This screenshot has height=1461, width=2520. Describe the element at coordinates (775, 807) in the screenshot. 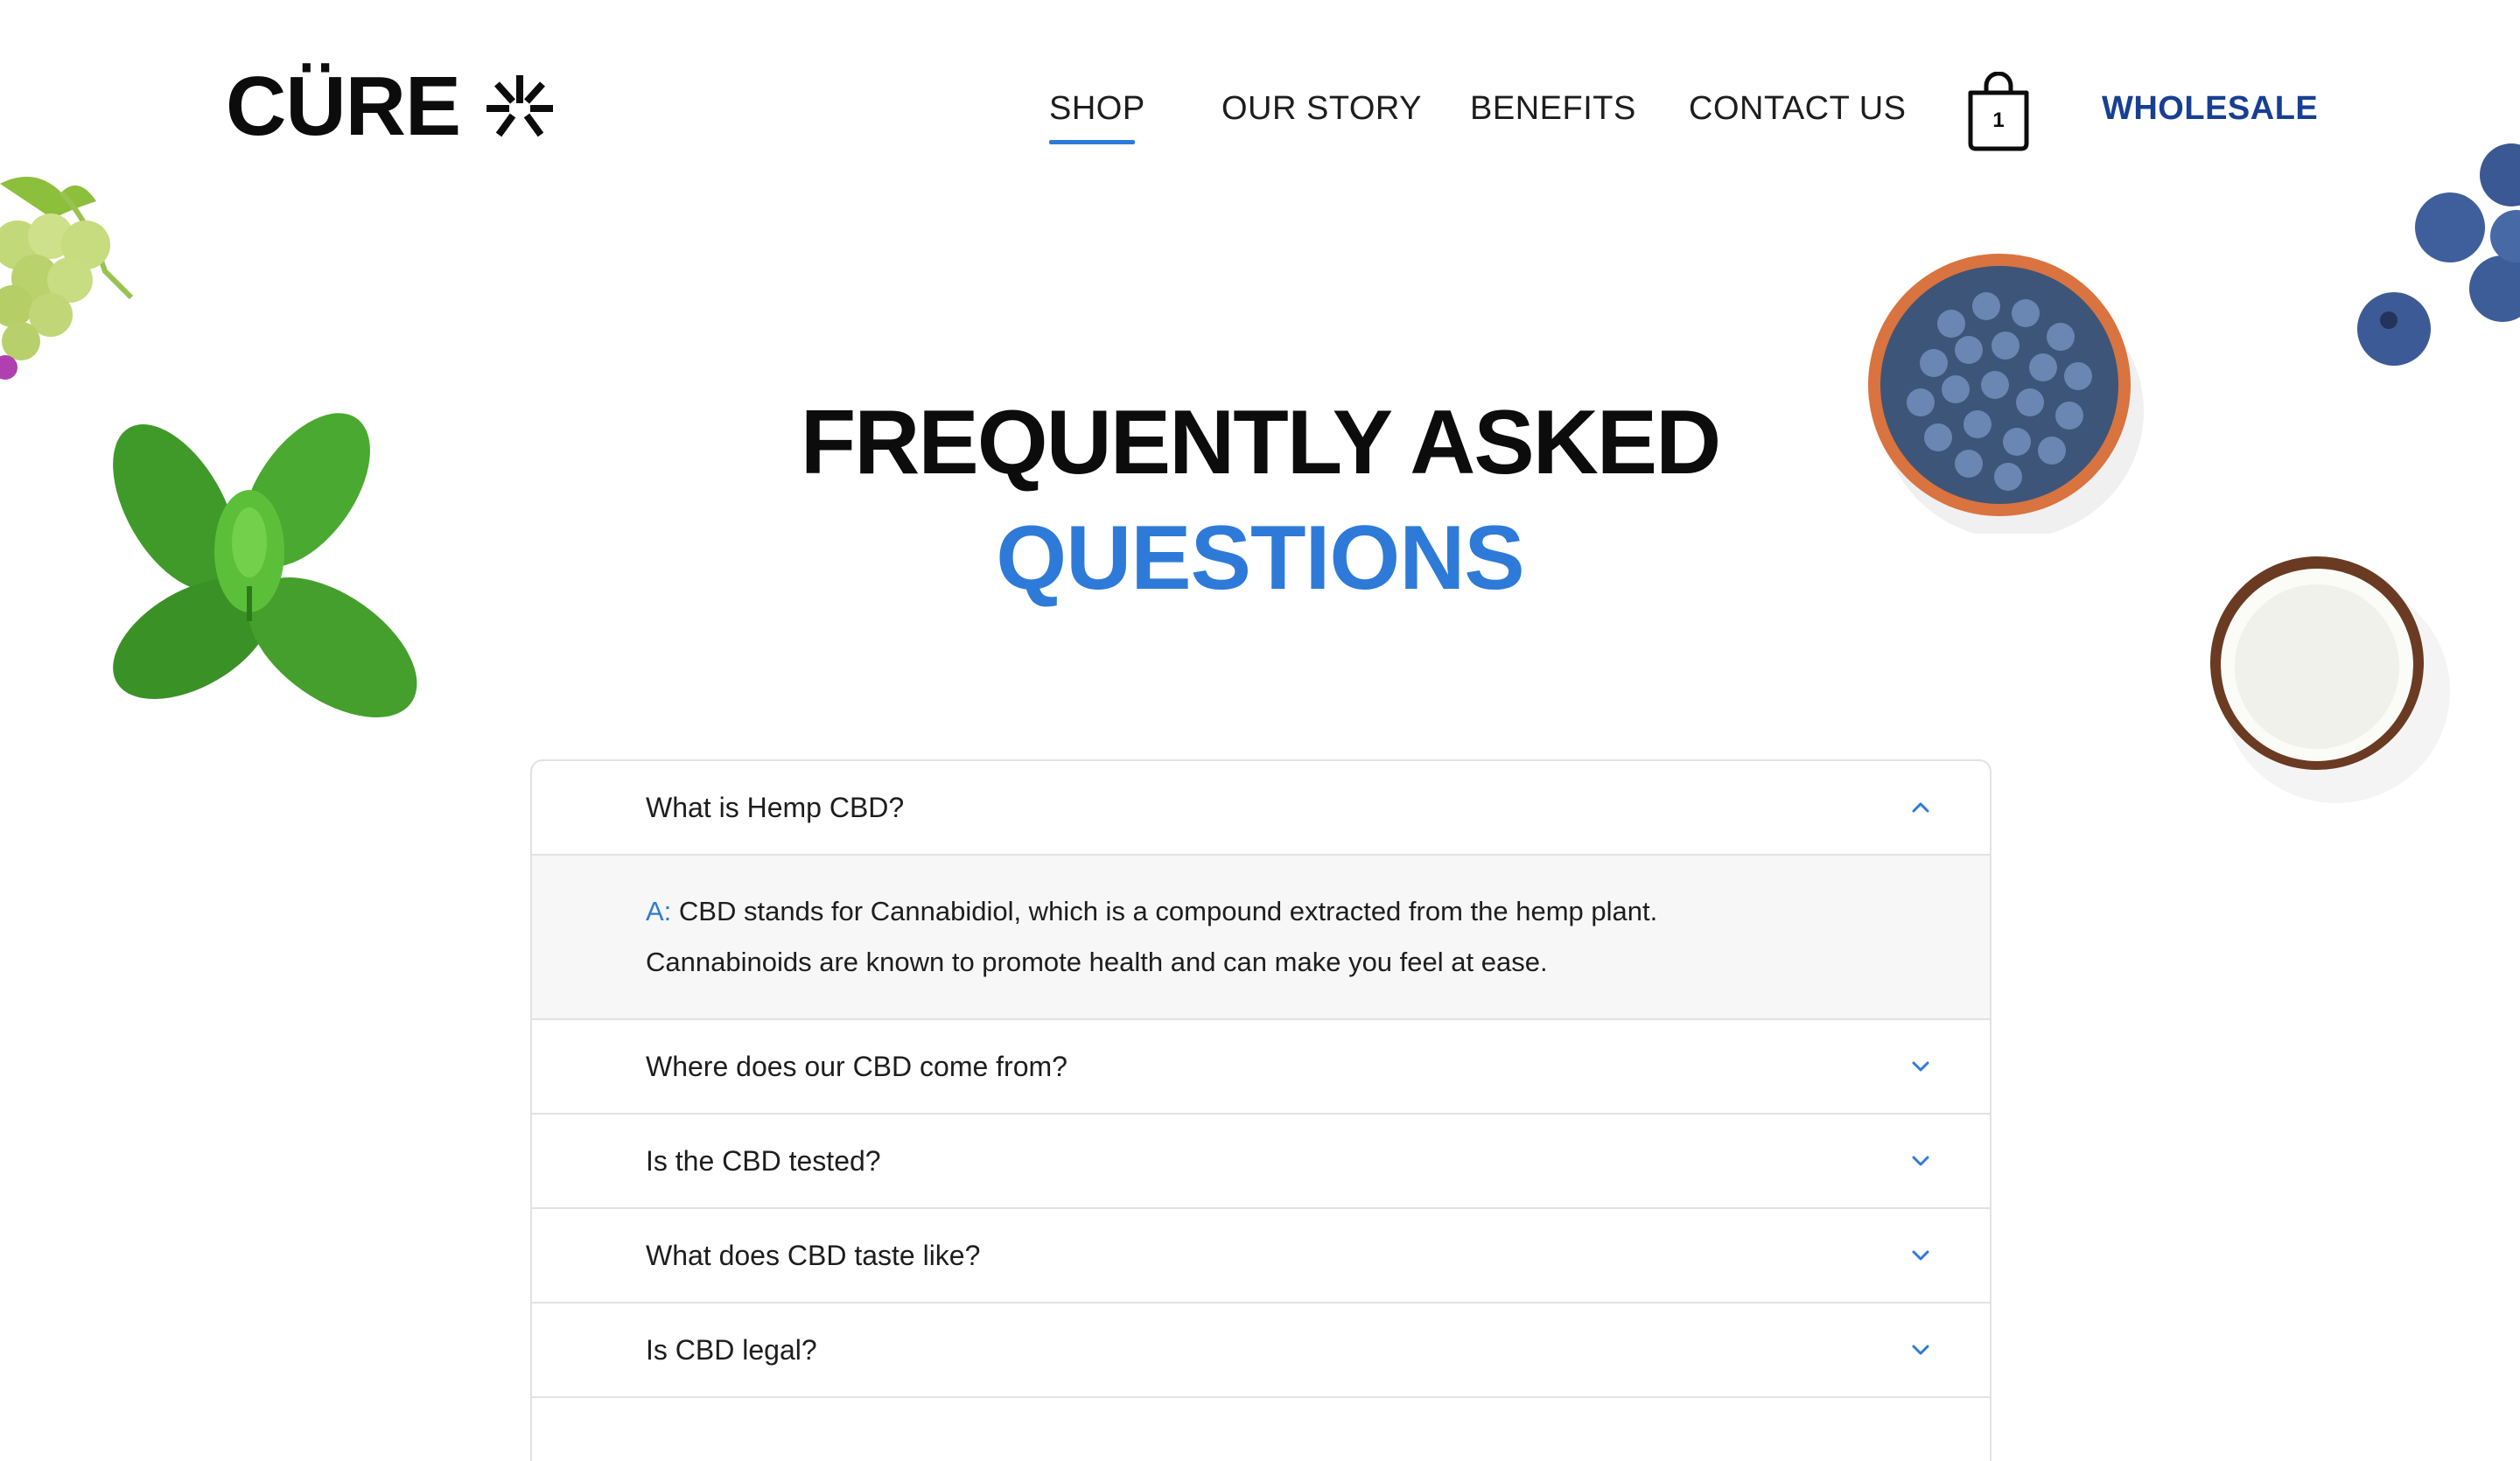

I see `faq-question: What is Hemp CBD?` at that location.